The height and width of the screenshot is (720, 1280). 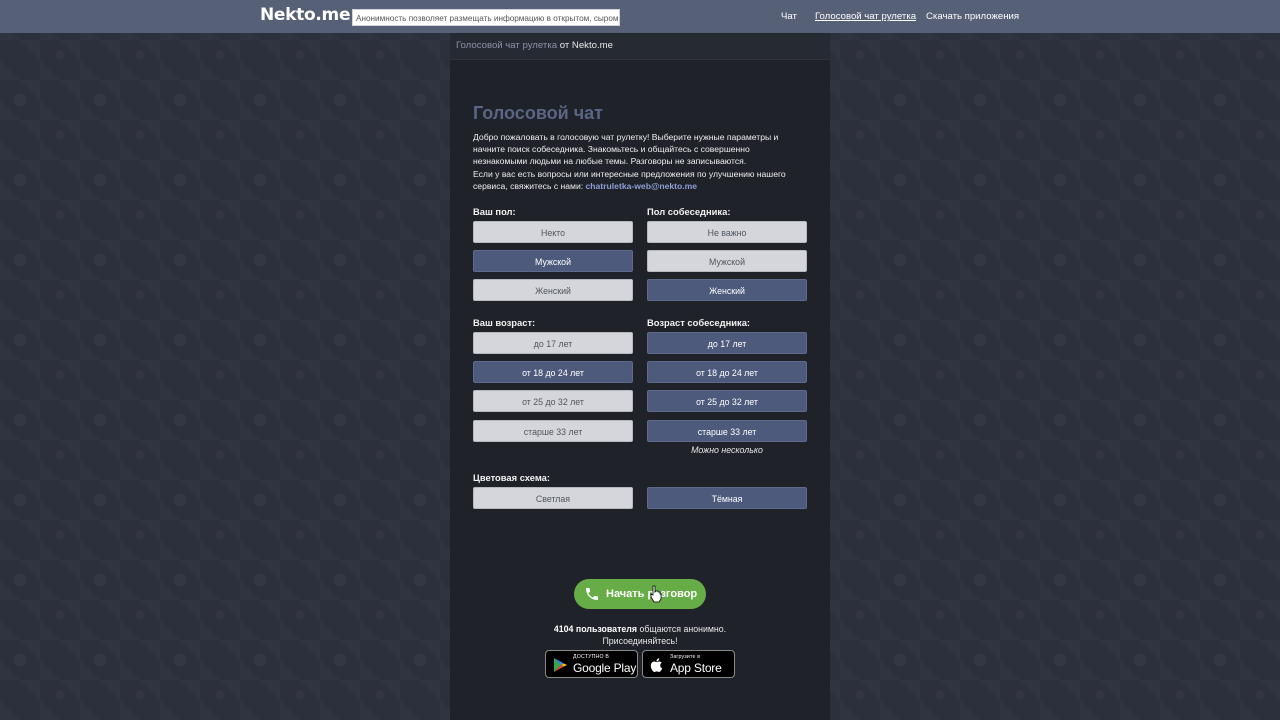 What do you see at coordinates (642, 186) in the screenshot?
I see `contact-email-link: chatruletka-web@nekto.me` at bounding box center [642, 186].